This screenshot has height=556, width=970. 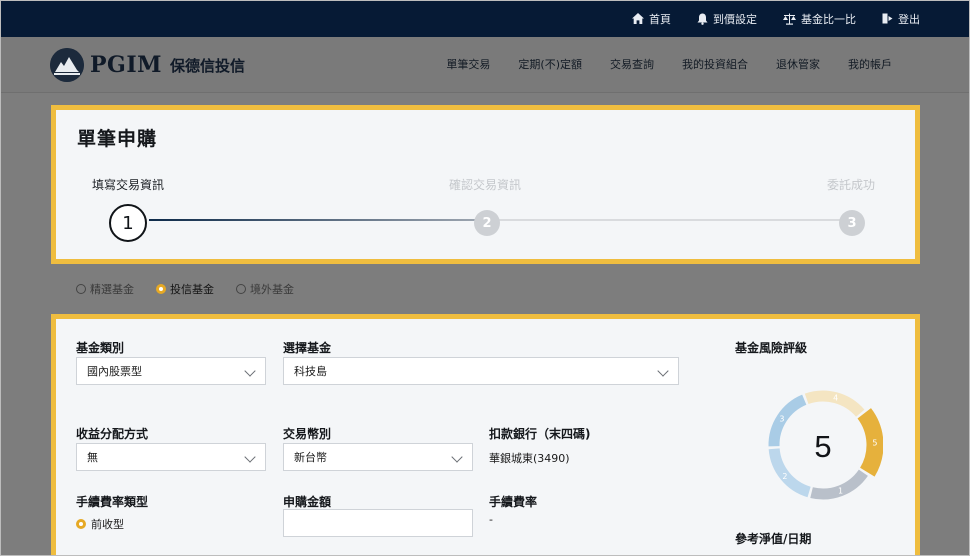 I want to click on category-select-value: 國內股票型, so click(x=114, y=371).